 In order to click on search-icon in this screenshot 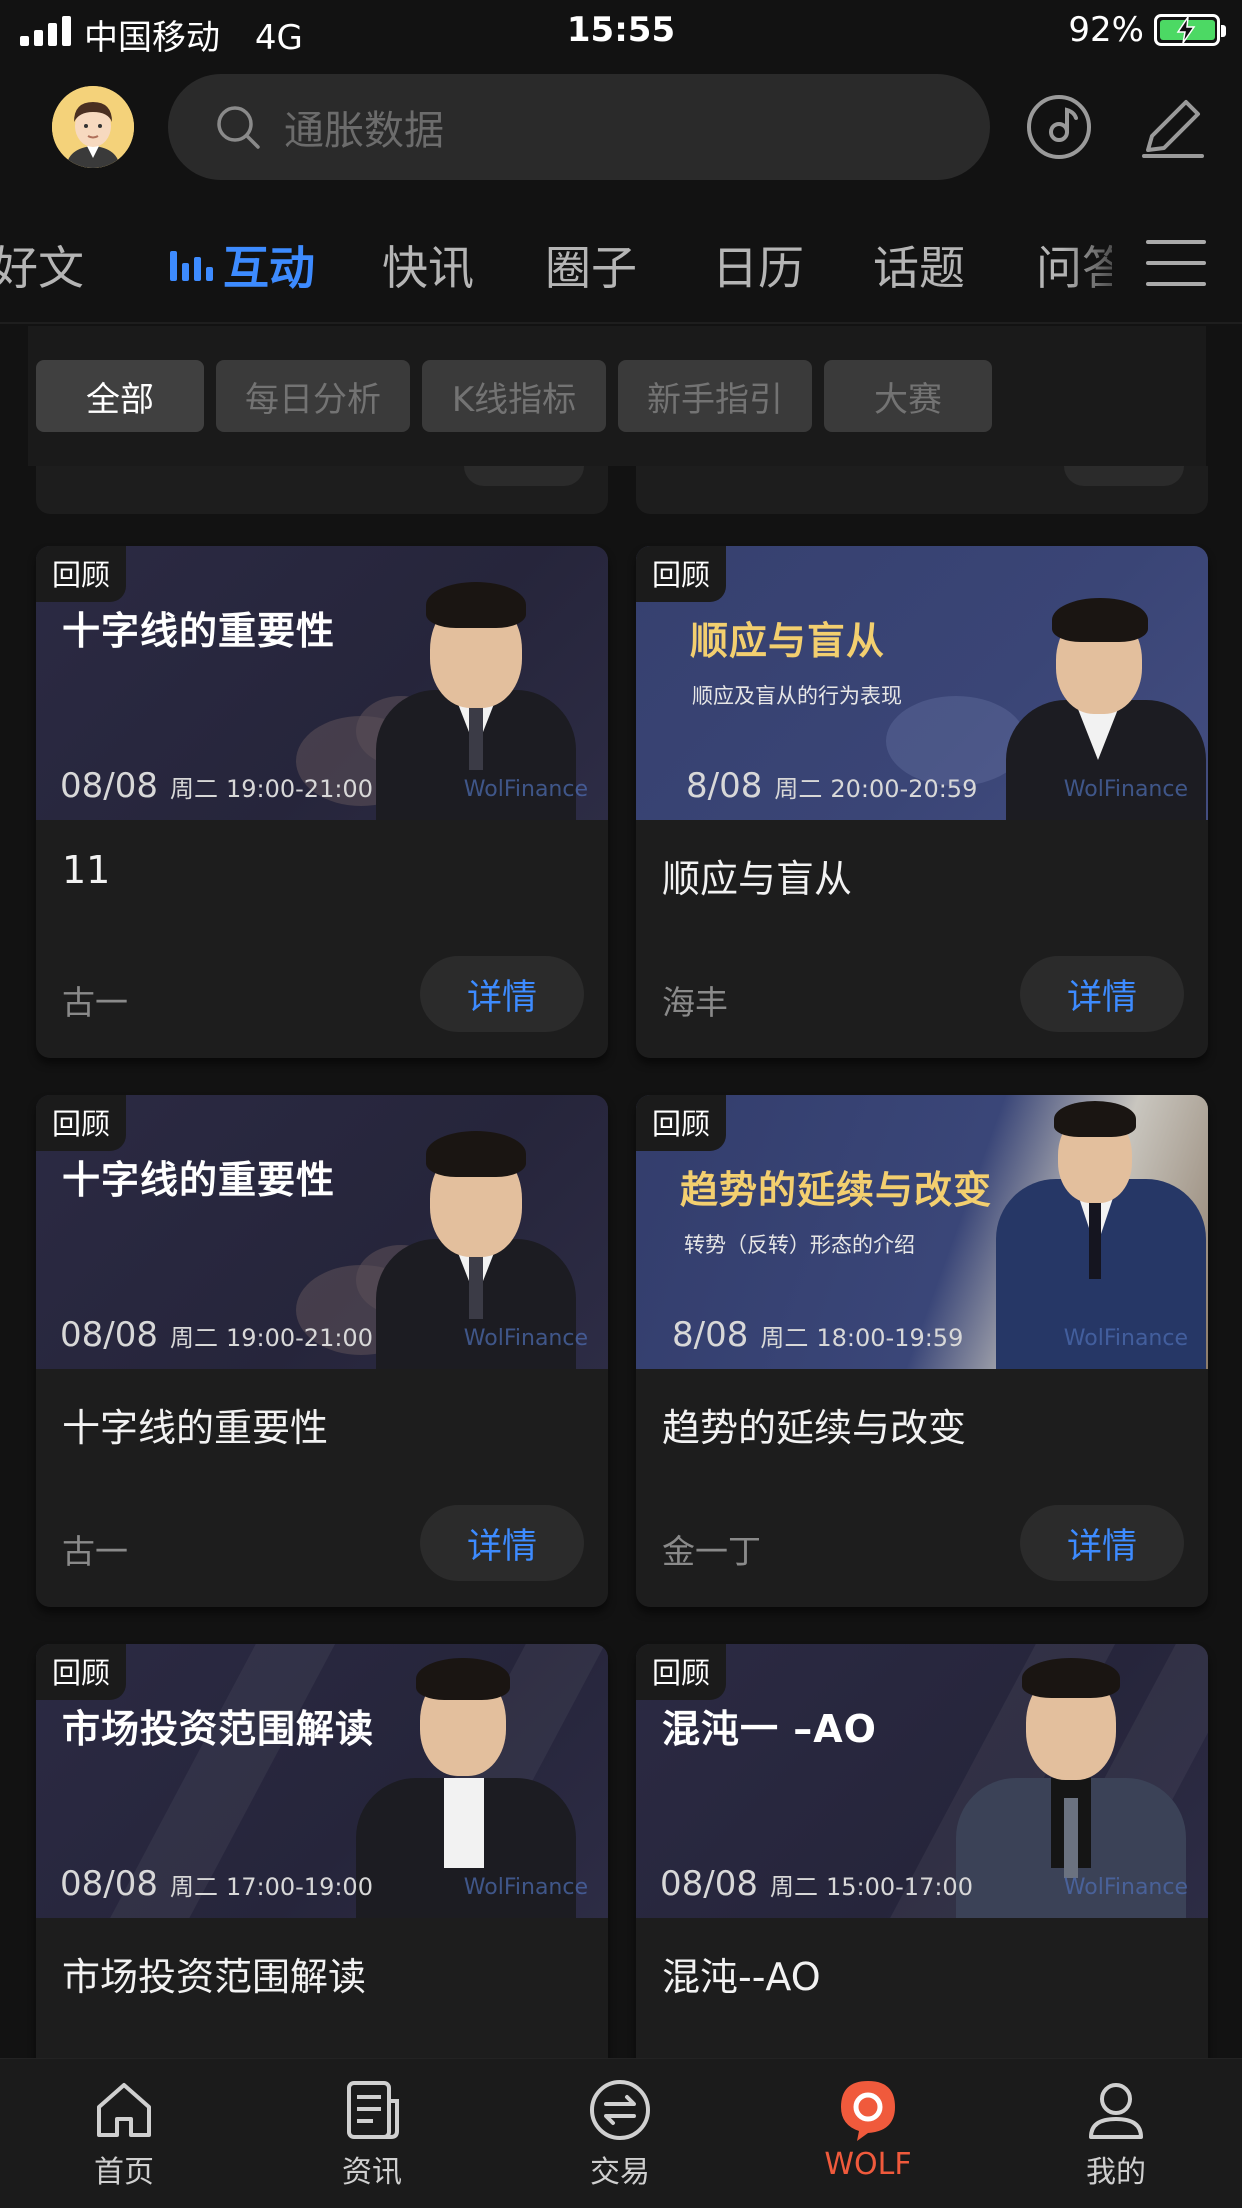, I will do `click(238, 127)`.